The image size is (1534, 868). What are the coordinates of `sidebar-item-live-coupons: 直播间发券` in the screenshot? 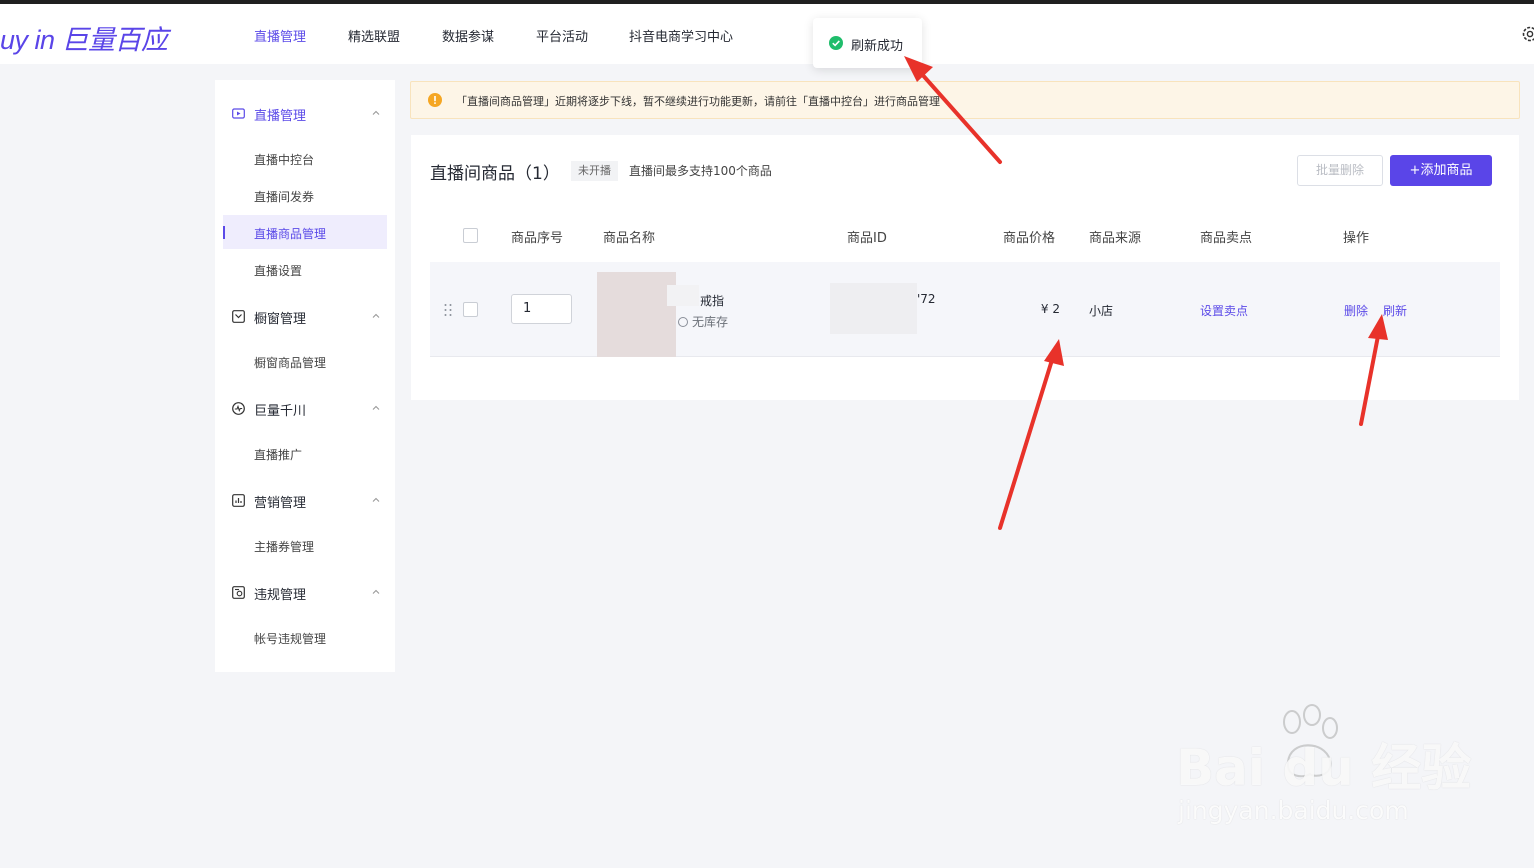 It's located at (305, 195).